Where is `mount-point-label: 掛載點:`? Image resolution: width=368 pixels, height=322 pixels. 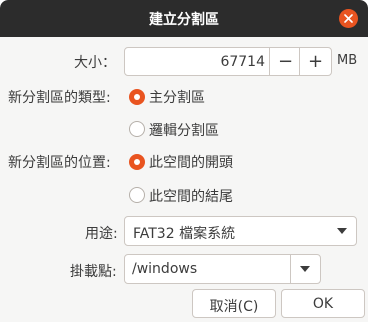
mount-point-label: 掛載點: is located at coordinates (93, 272).